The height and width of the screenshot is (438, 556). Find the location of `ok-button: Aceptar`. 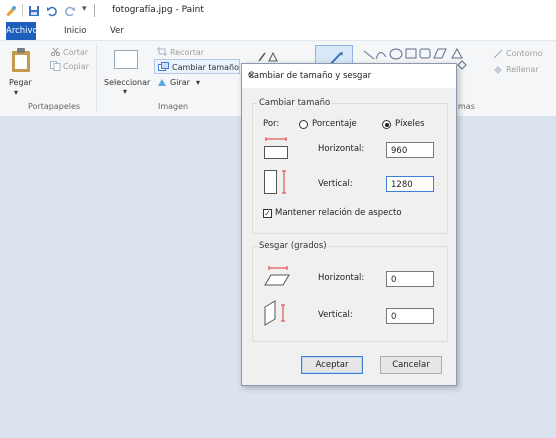

ok-button: Aceptar is located at coordinates (332, 365).